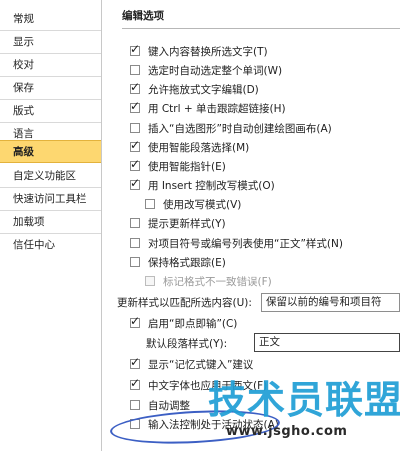 This screenshot has width=400, height=451. Describe the element at coordinates (50, 245) in the screenshot. I see `sidebar-item-trust-center: 信任中心` at that location.